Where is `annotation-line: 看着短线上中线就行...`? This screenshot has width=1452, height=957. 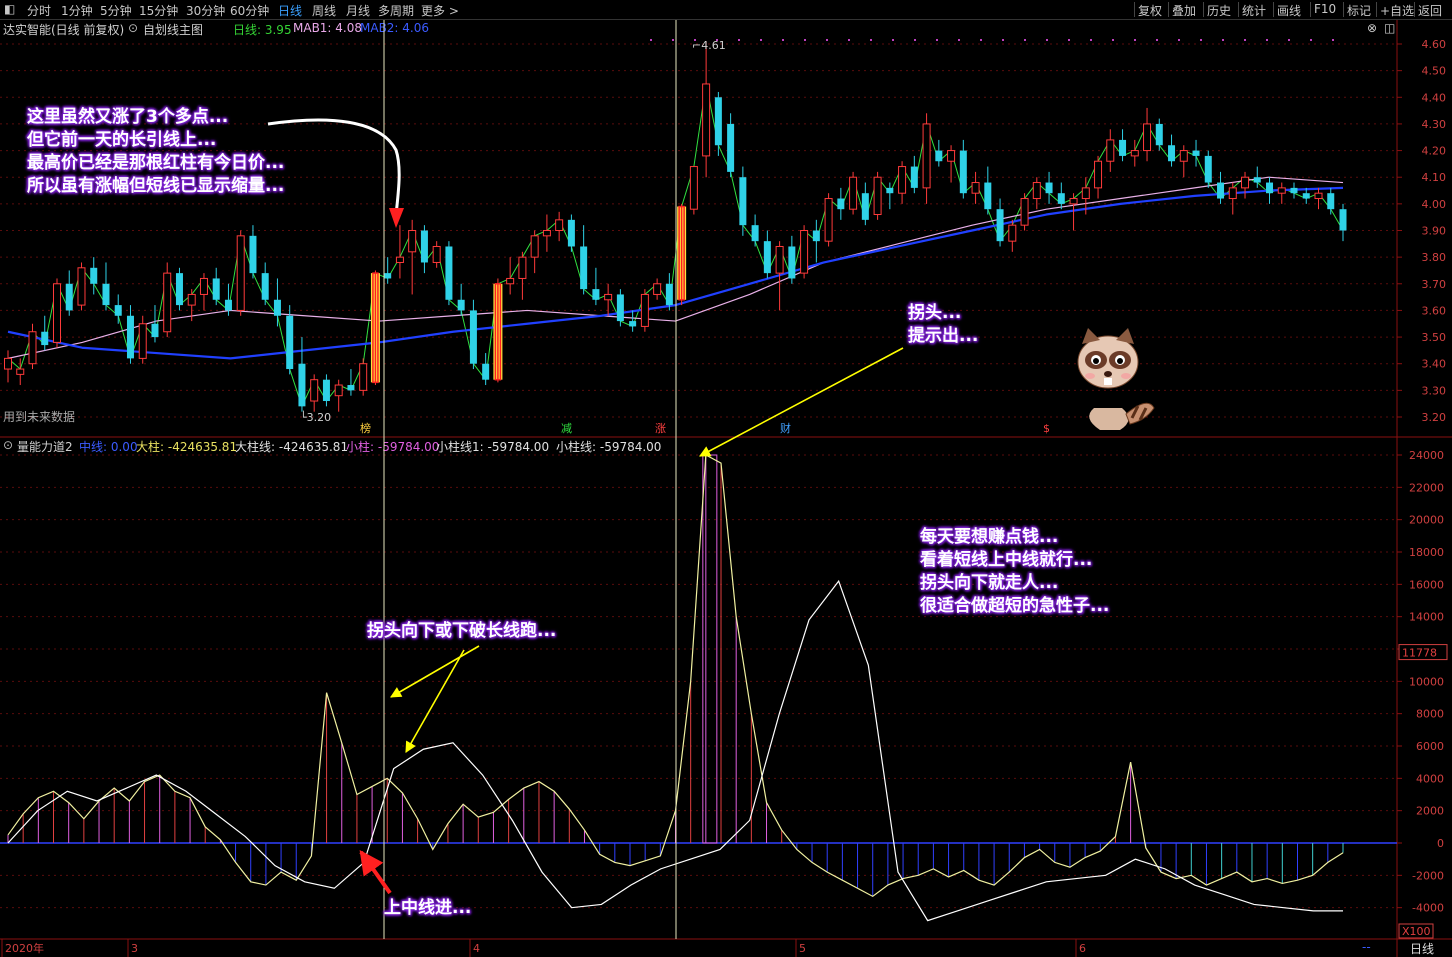
annotation-line: 看着短线上中线就行... is located at coordinates (1006, 560).